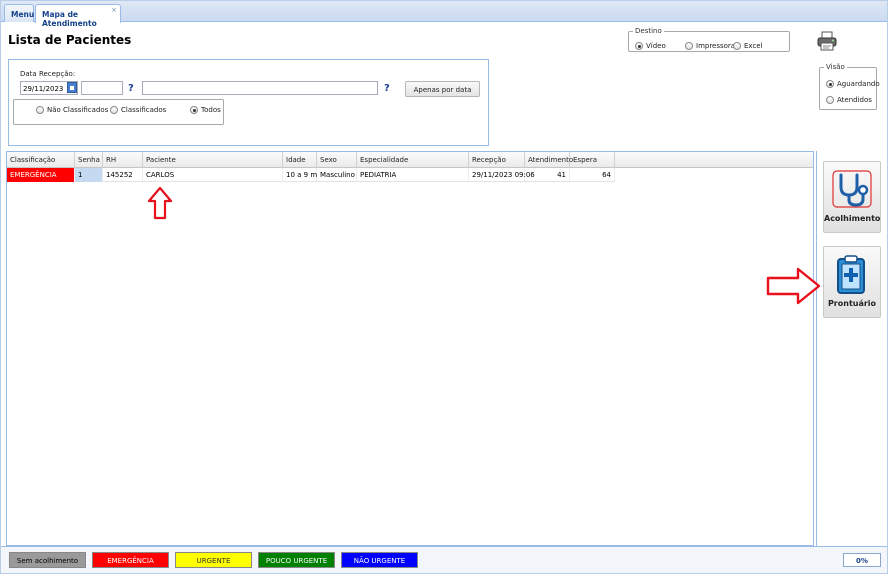 The image size is (888, 574). Describe the element at coordinates (413, 175) in the screenshot. I see `cell-especialidade: PEDIATRIA` at that location.